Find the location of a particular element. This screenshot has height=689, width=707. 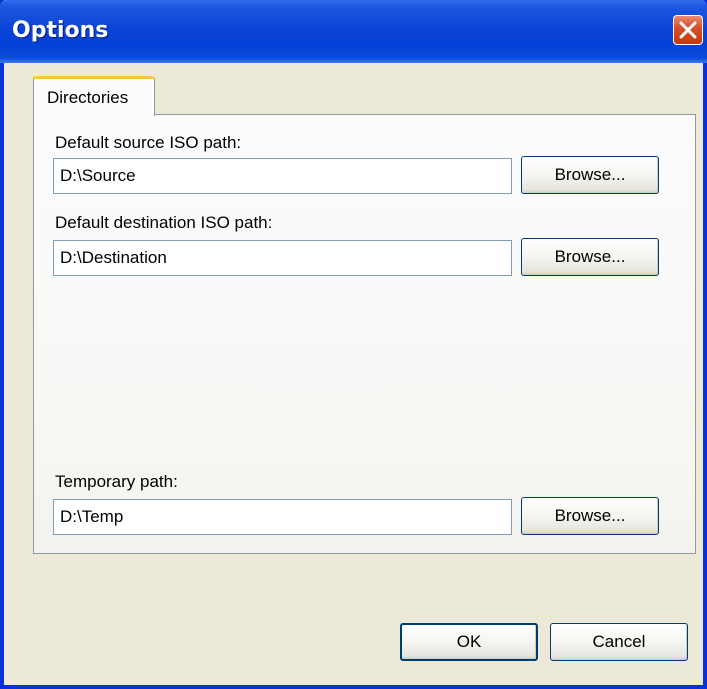

close-x-icon is located at coordinates (688, 30).